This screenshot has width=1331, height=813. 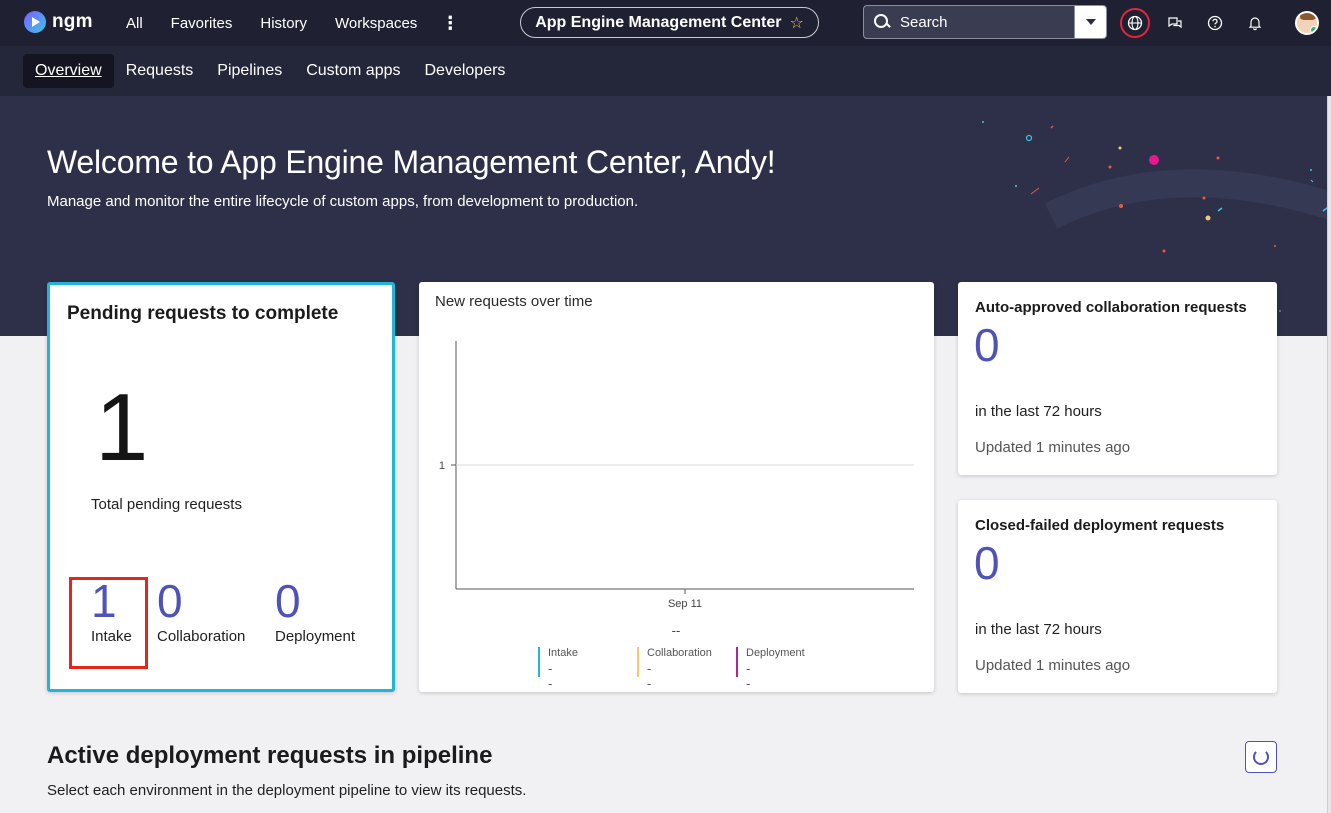 I want to click on app-logo: ngm, so click(x=58, y=22).